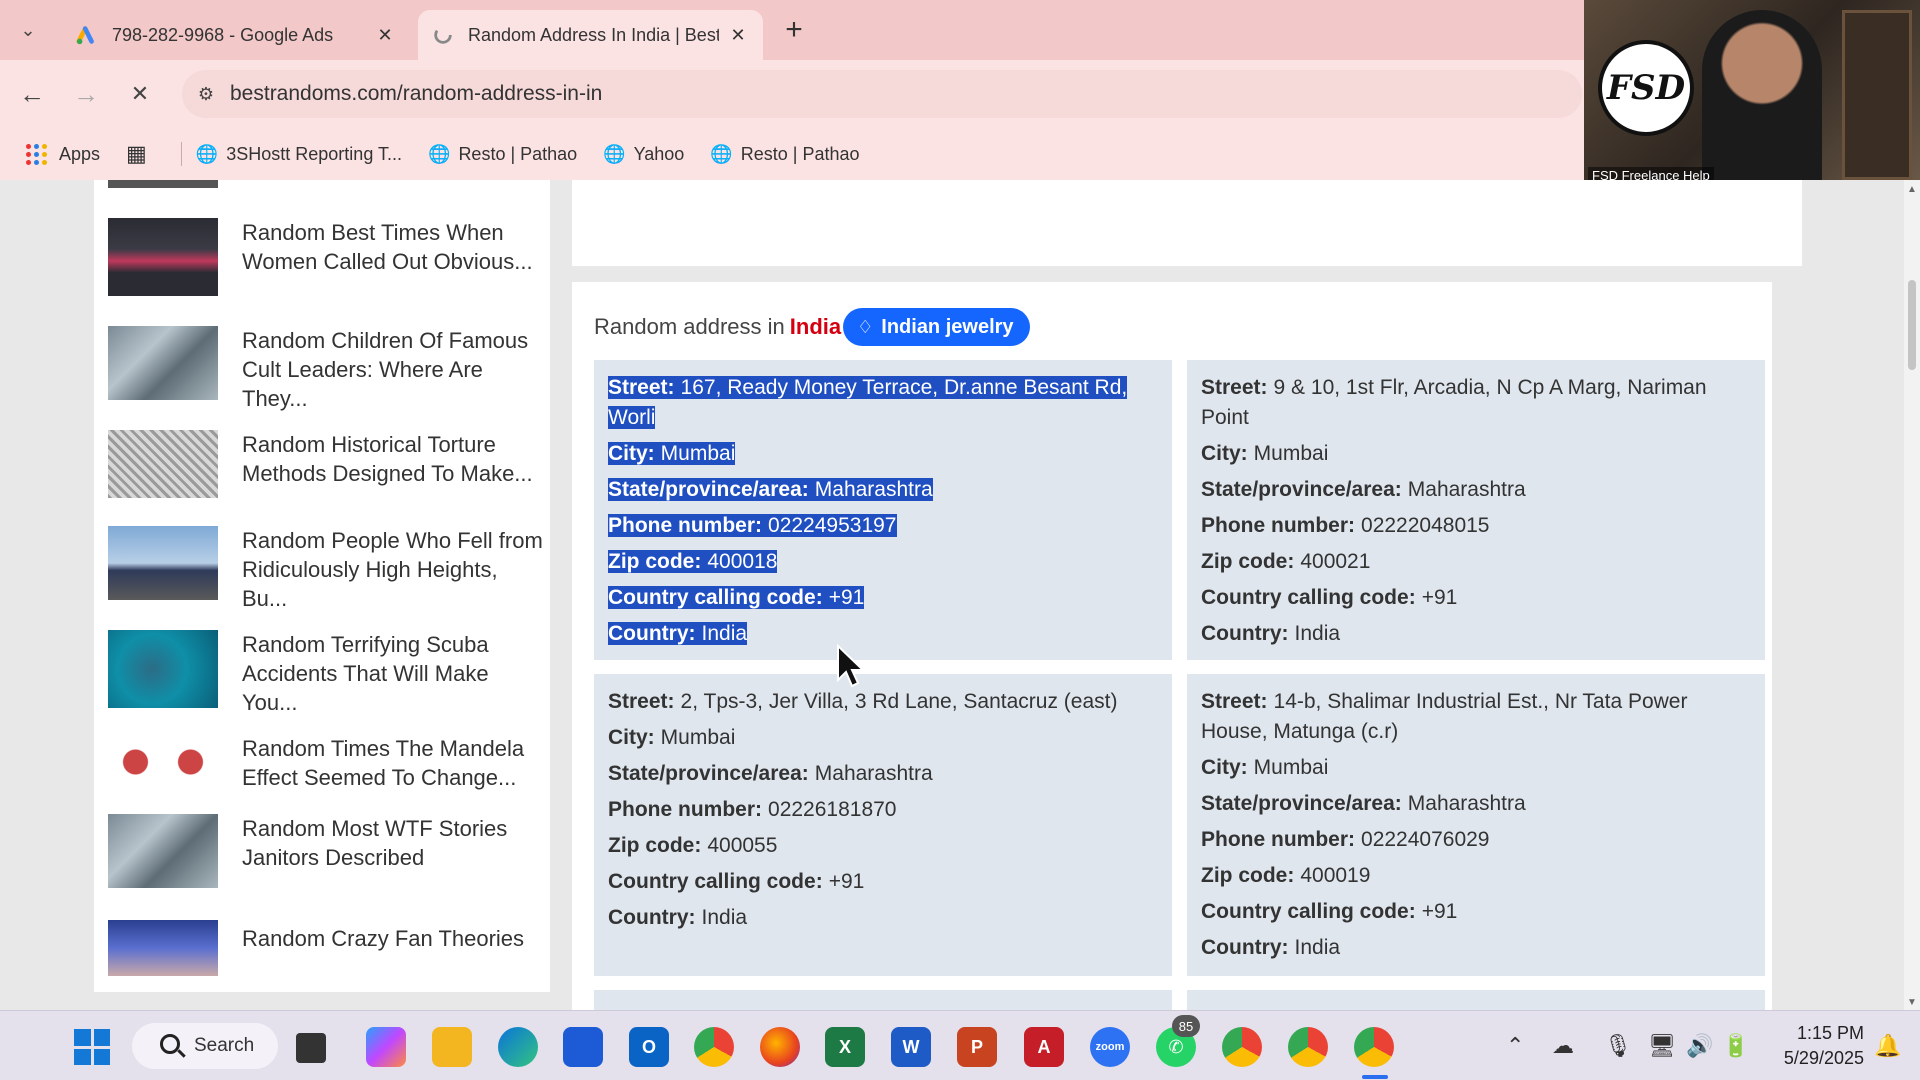  I want to click on heading-country: India, so click(815, 327).